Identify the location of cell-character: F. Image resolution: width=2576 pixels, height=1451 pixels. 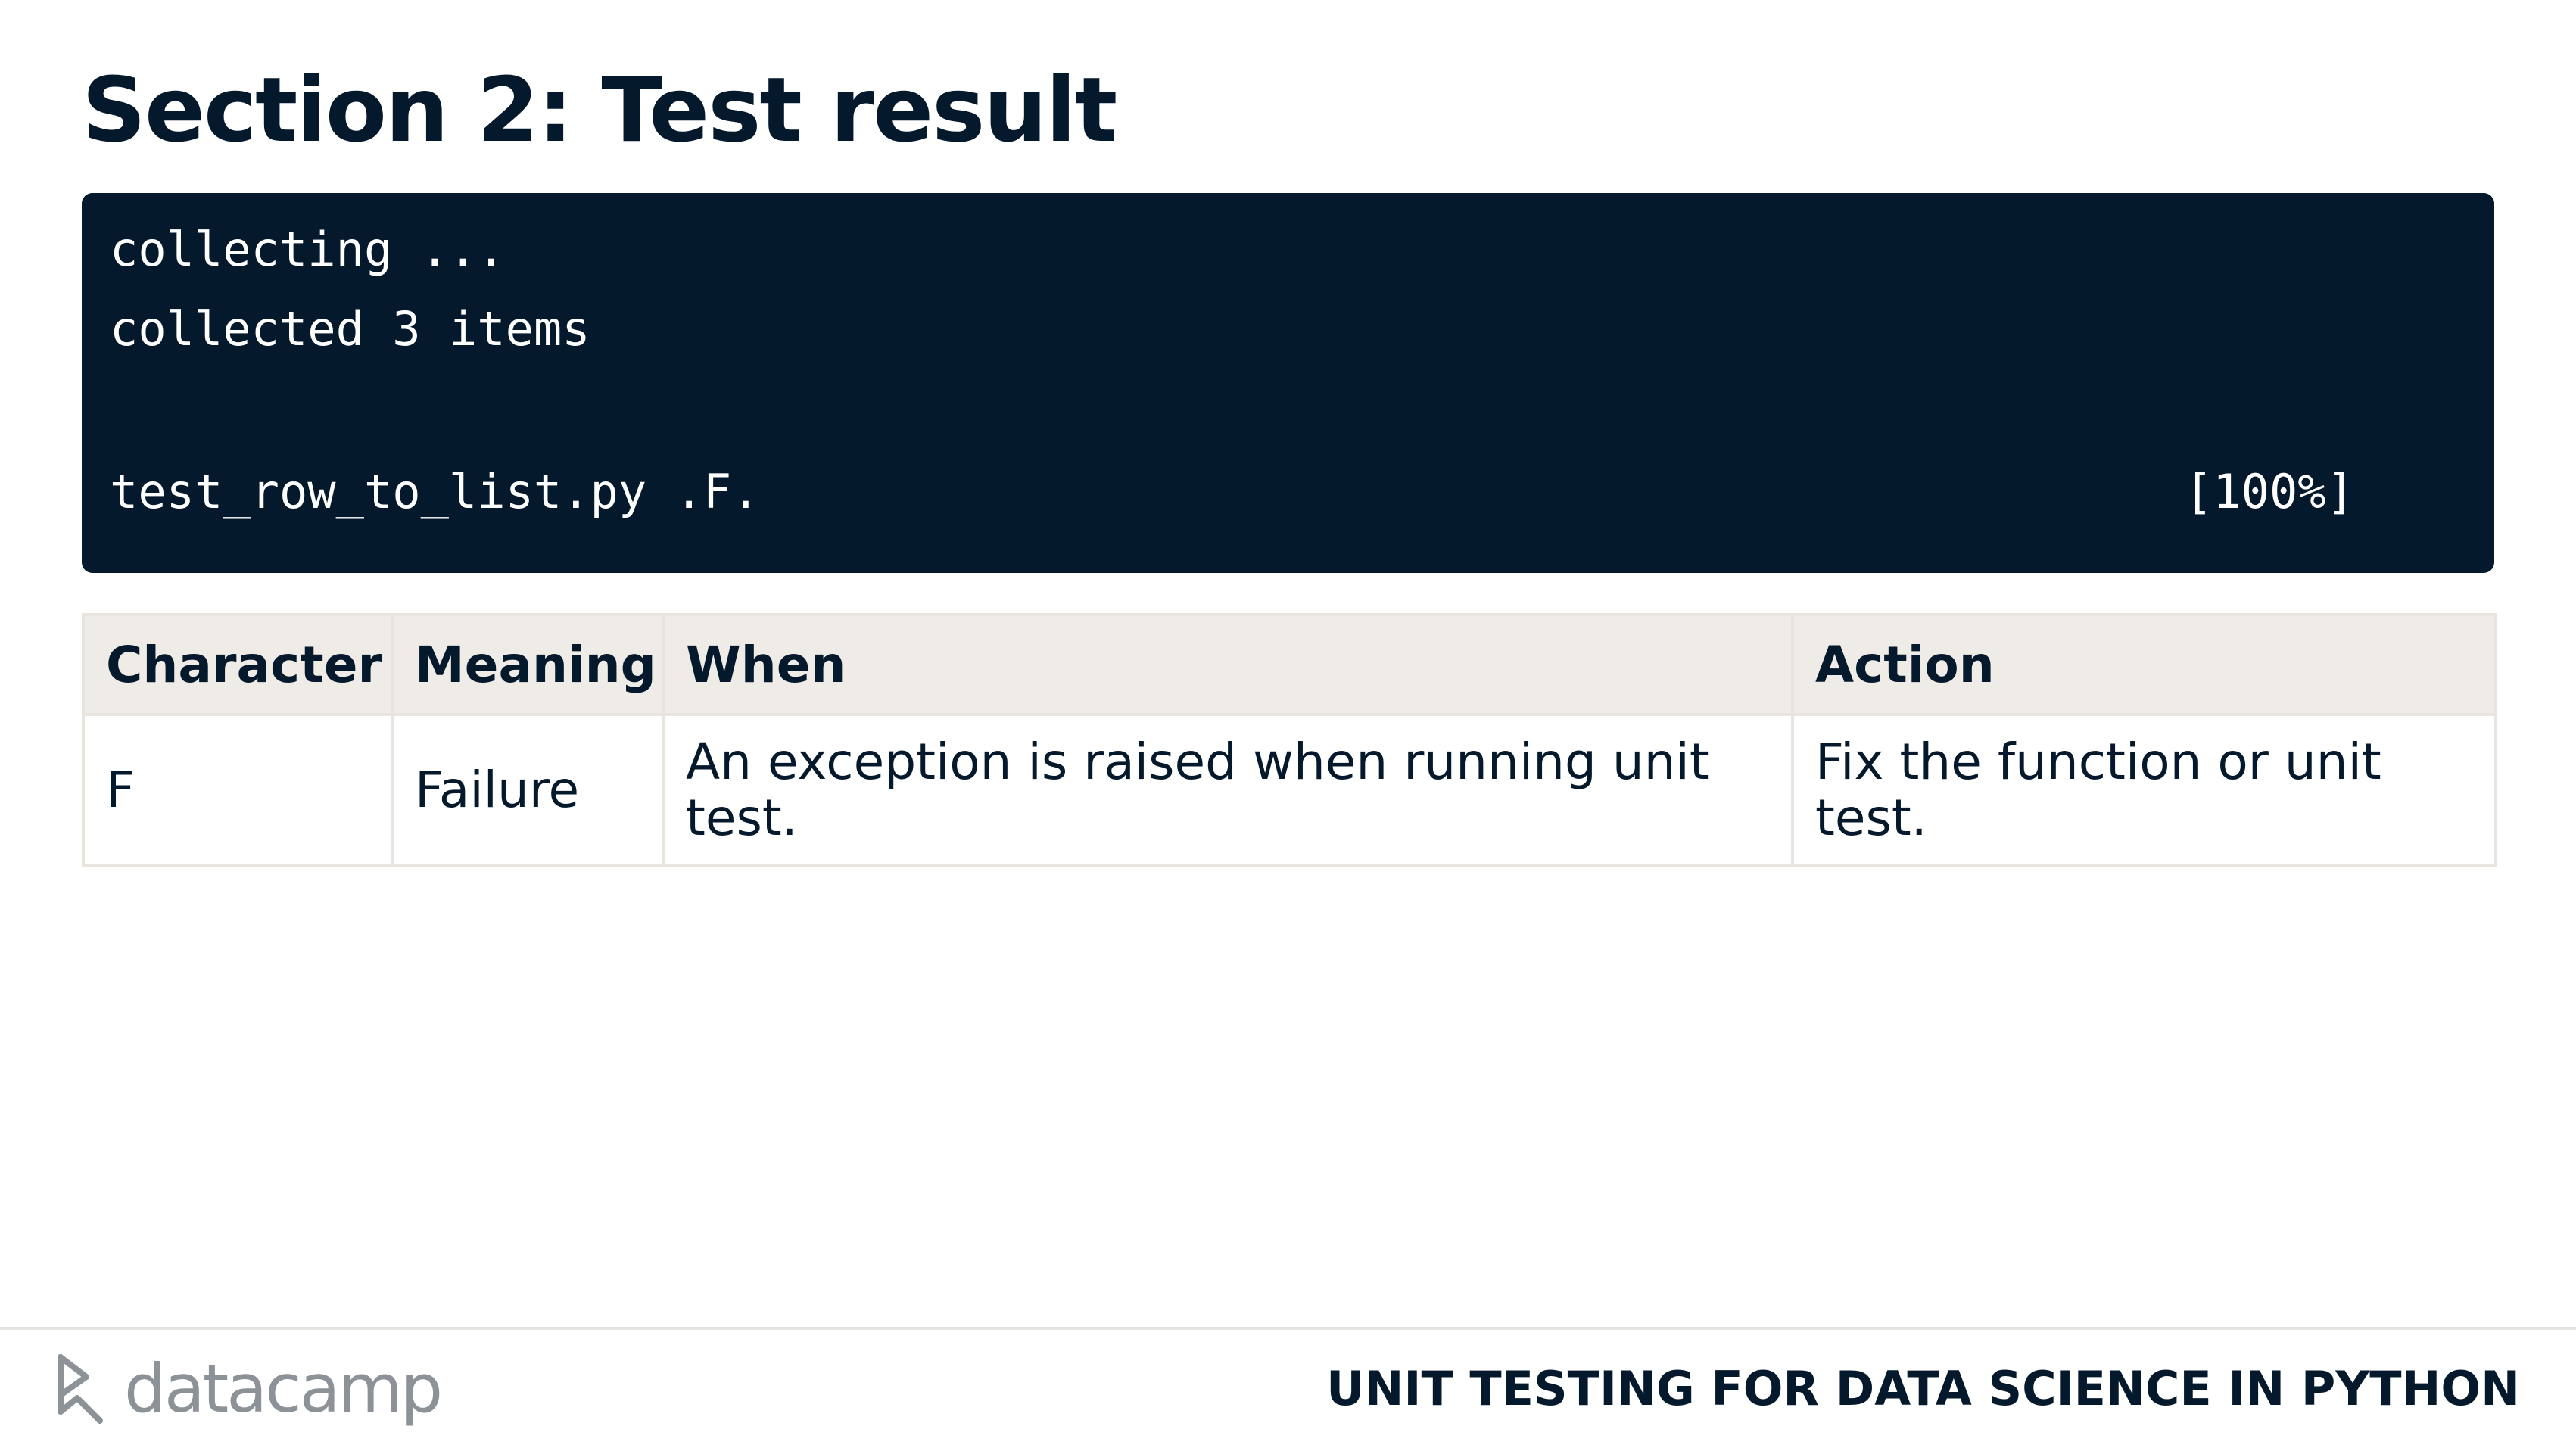
(238, 790).